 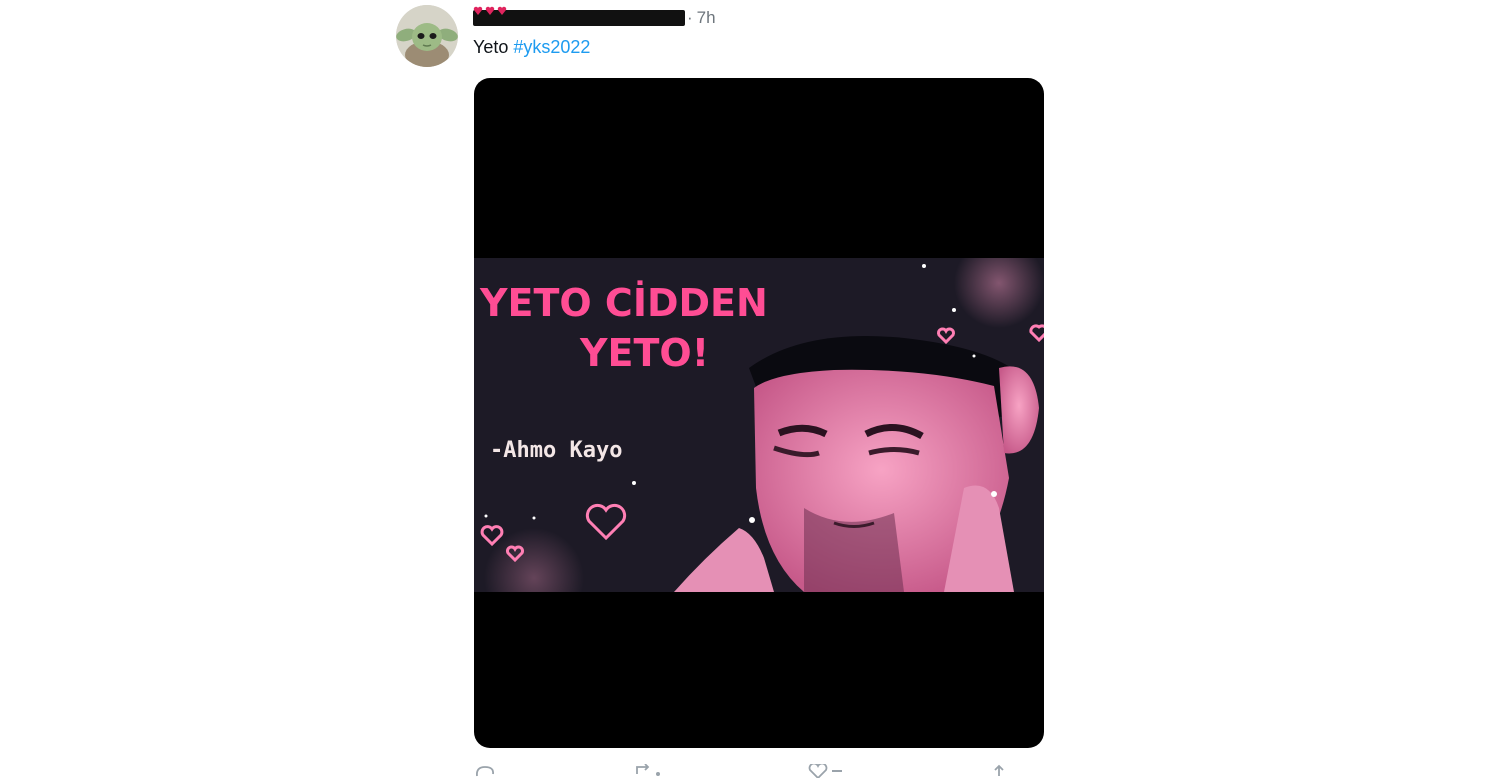 What do you see at coordinates (623, 303) in the screenshot?
I see `meme-headline-line1: YETO CİDDEN` at bounding box center [623, 303].